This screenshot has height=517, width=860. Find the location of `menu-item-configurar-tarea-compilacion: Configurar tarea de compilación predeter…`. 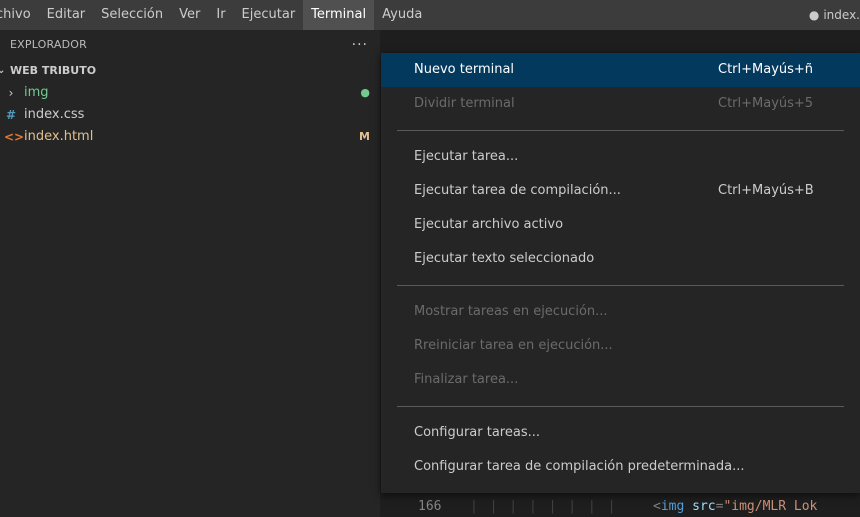

menu-item-configurar-tarea-compilacion: Configurar tarea de compilación predeter… is located at coordinates (620, 467).